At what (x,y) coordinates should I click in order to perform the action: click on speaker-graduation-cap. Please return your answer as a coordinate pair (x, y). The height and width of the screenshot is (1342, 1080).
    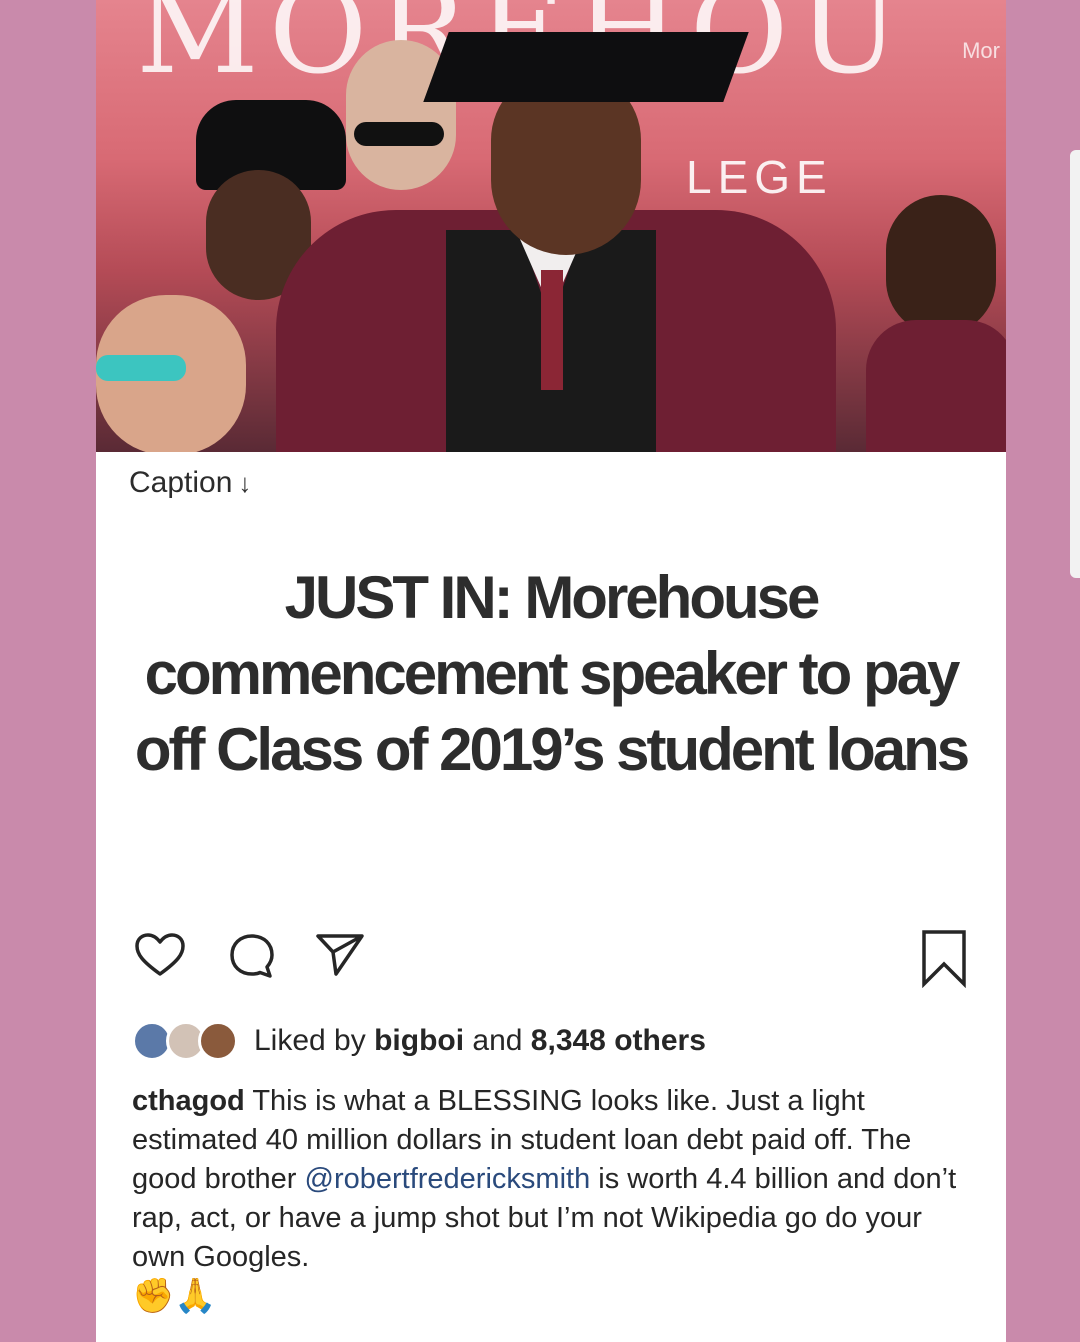
    Looking at the image, I should click on (586, 67).